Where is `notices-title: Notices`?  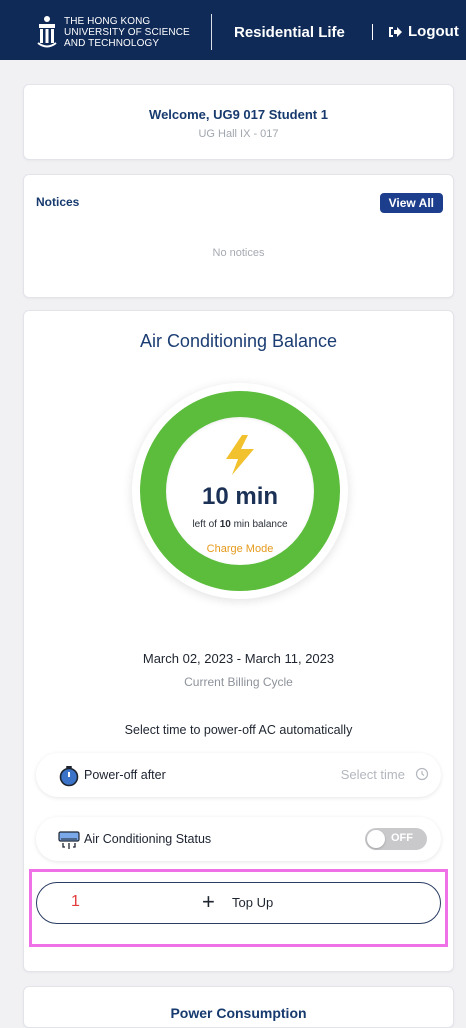
notices-title: Notices is located at coordinates (58, 202).